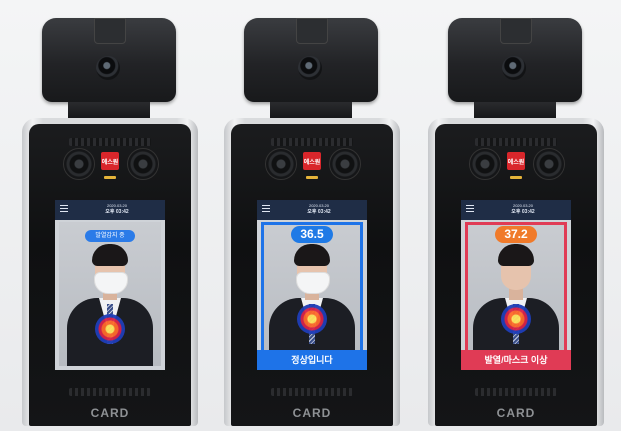 The height and width of the screenshot is (431, 621). Describe the element at coordinates (516, 360) in the screenshot. I see `result-banner: 발열/마스크 이상` at that location.